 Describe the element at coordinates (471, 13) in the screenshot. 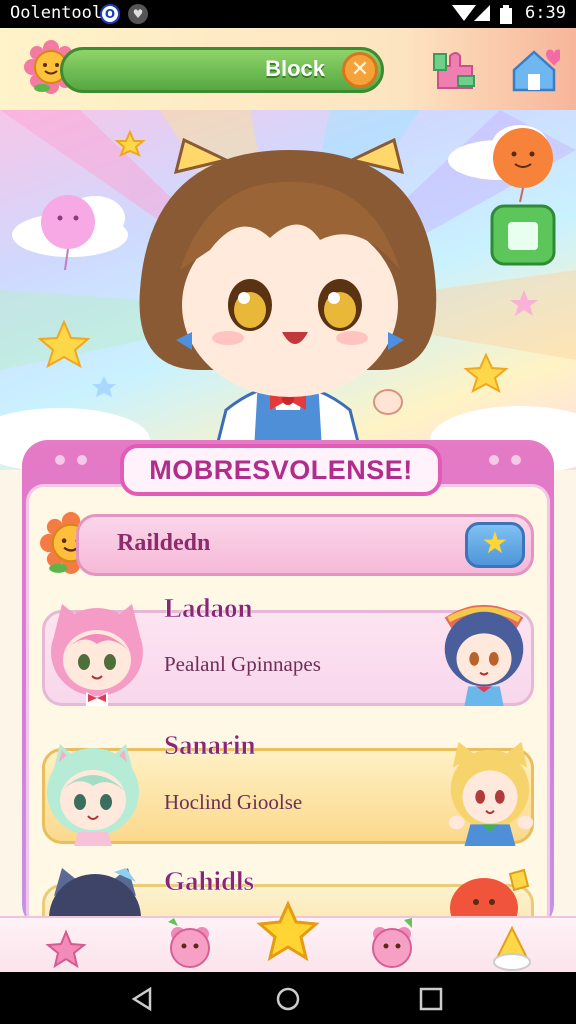

I see `wifi-signal-icon` at that location.